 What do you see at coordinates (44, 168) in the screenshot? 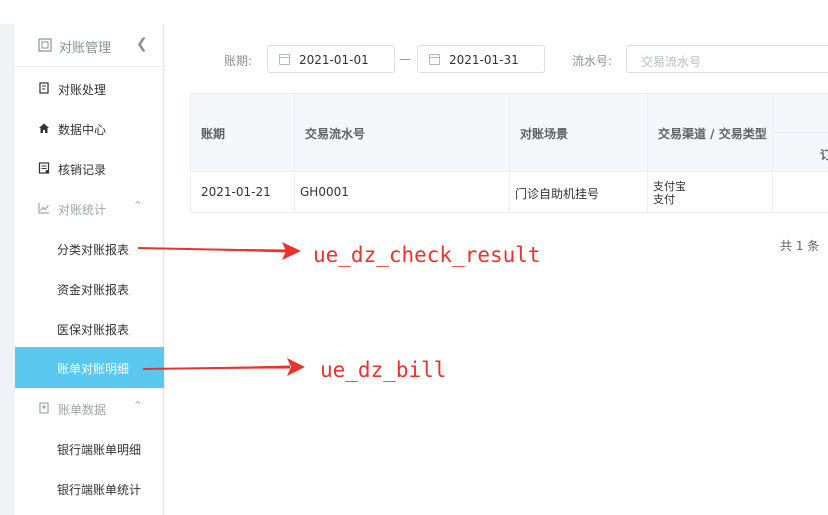
I see `list-icon` at bounding box center [44, 168].